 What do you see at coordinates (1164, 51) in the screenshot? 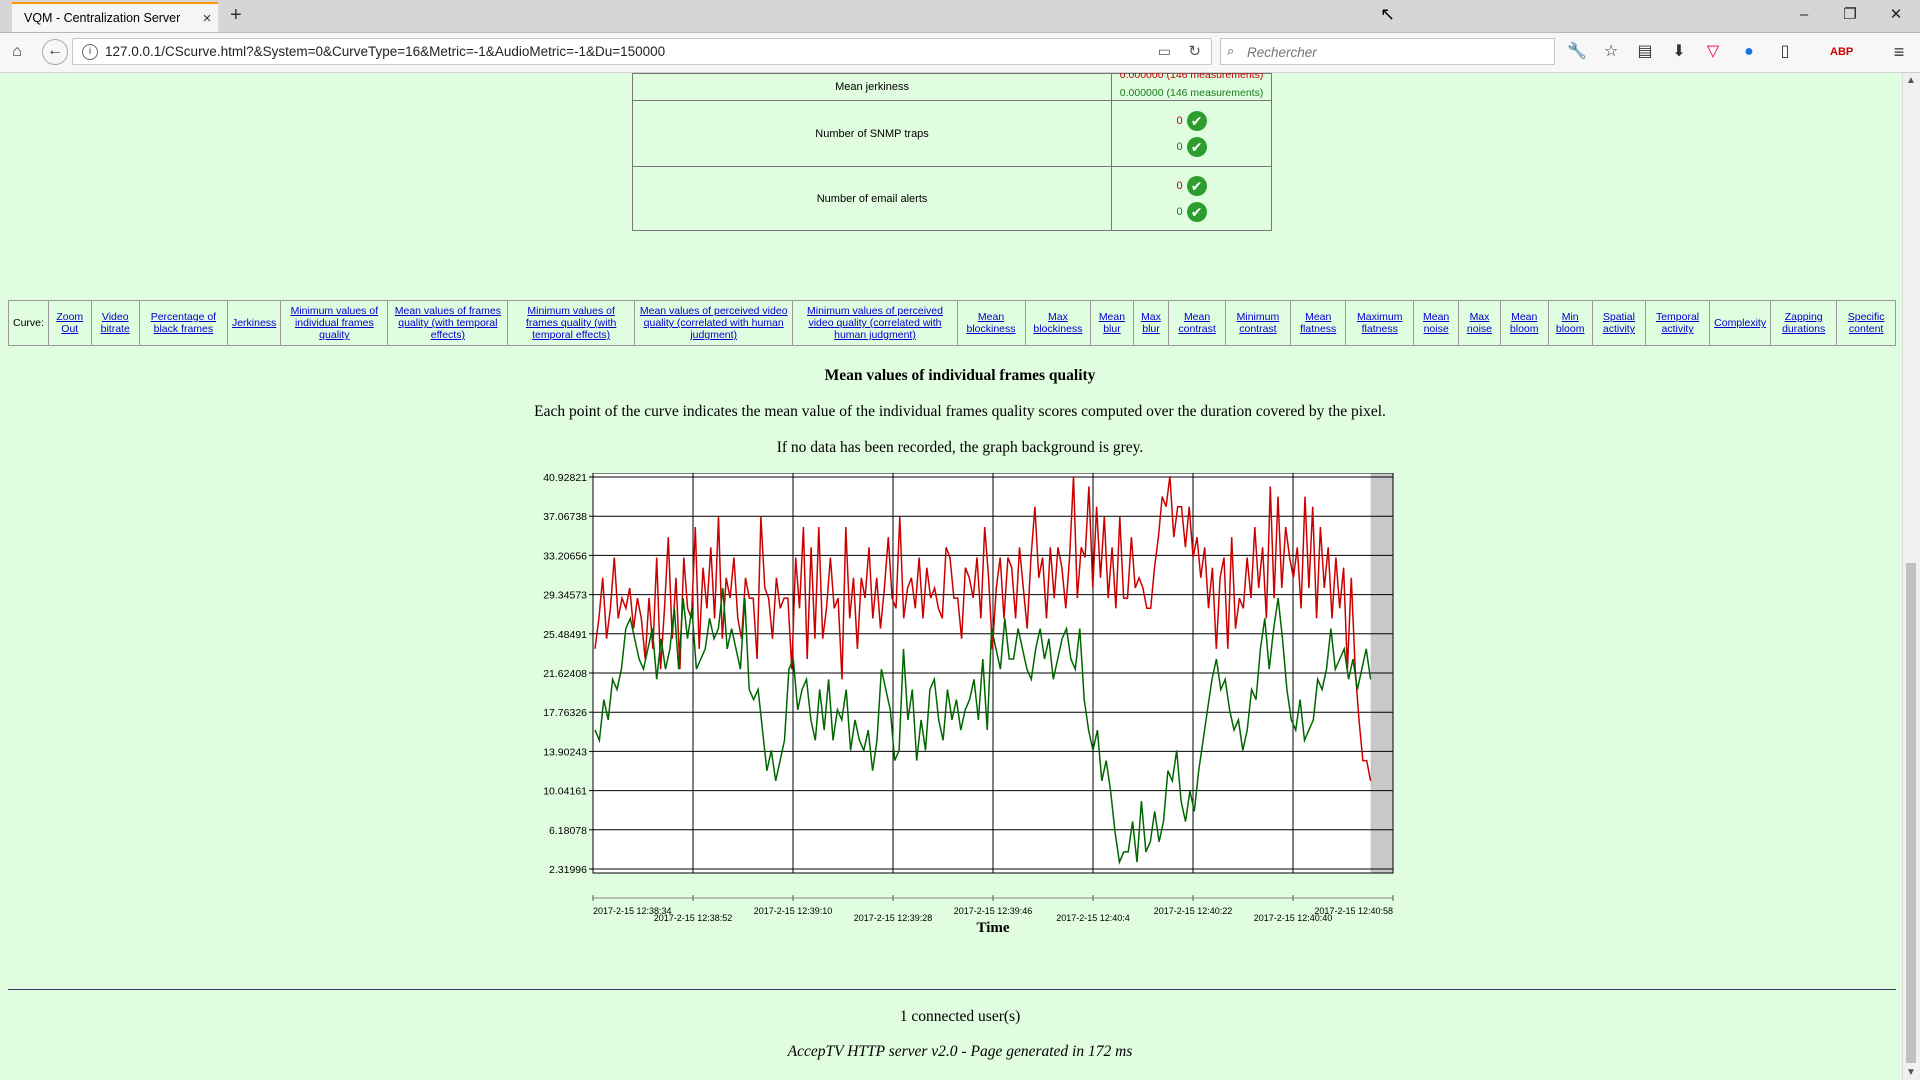
I see `reader-view-icon: ▭` at bounding box center [1164, 51].